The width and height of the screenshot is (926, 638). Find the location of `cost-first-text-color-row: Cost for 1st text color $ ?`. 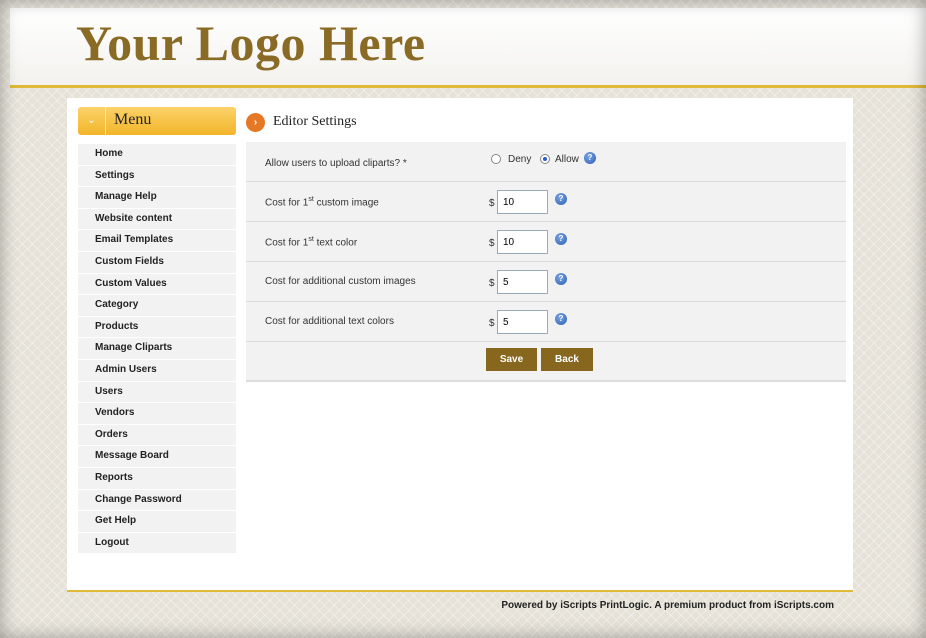

cost-first-text-color-row: Cost for 1st text color $ ? is located at coordinates (546, 242).